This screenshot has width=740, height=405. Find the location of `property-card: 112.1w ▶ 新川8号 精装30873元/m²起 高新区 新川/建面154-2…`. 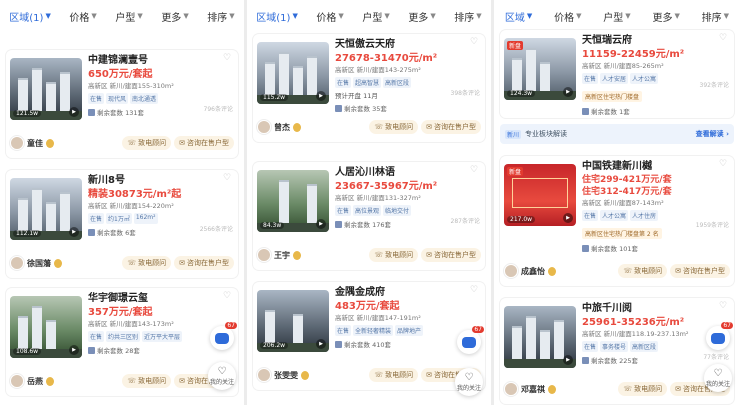

property-card: 112.1w ▶ 新川8号 精装30873元/m²起 高新区 新川/建面154-2… is located at coordinates (122, 224).